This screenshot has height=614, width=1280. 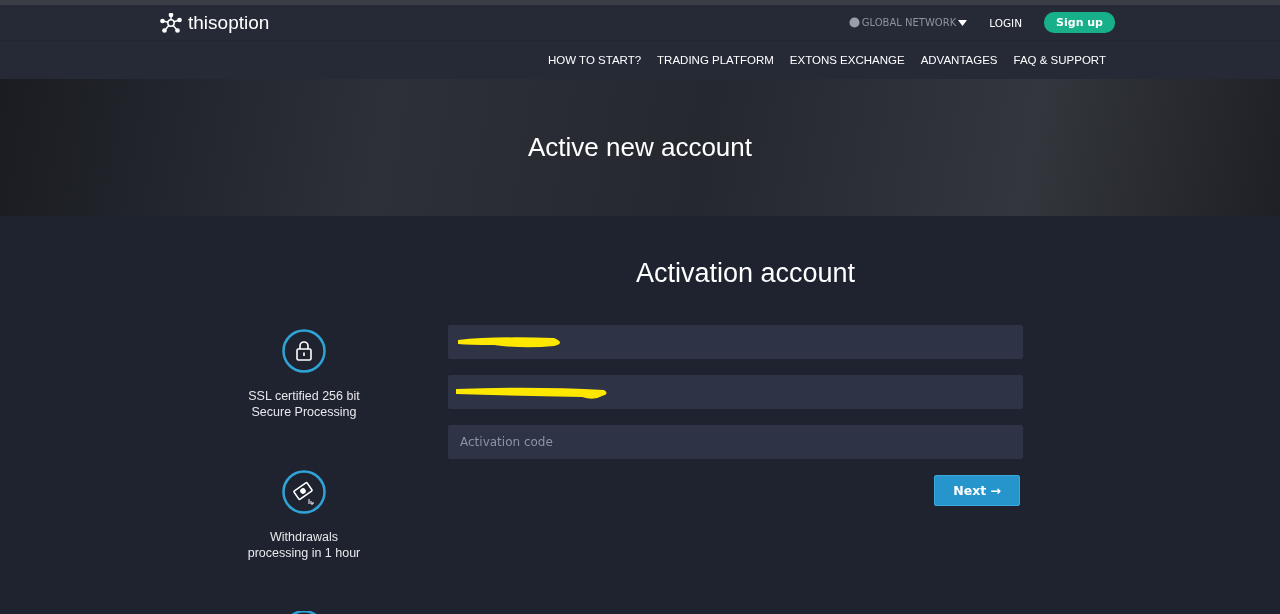 What do you see at coordinates (735, 442) in the screenshot?
I see `activation-code-field: Activation code` at bounding box center [735, 442].